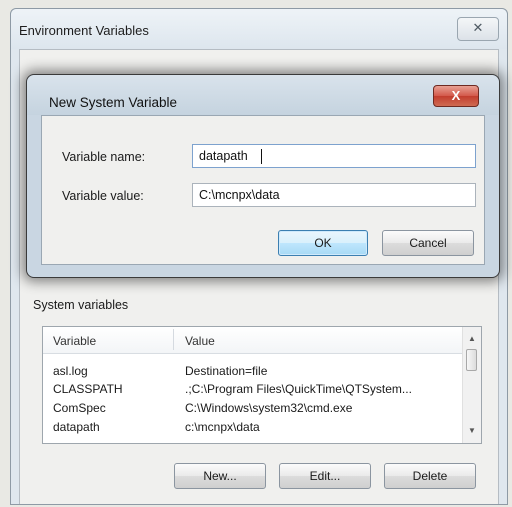 Image resolution: width=512 pixels, height=507 pixels. What do you see at coordinates (103, 196) in the screenshot?
I see `variable-value-label: Variable value:` at bounding box center [103, 196].